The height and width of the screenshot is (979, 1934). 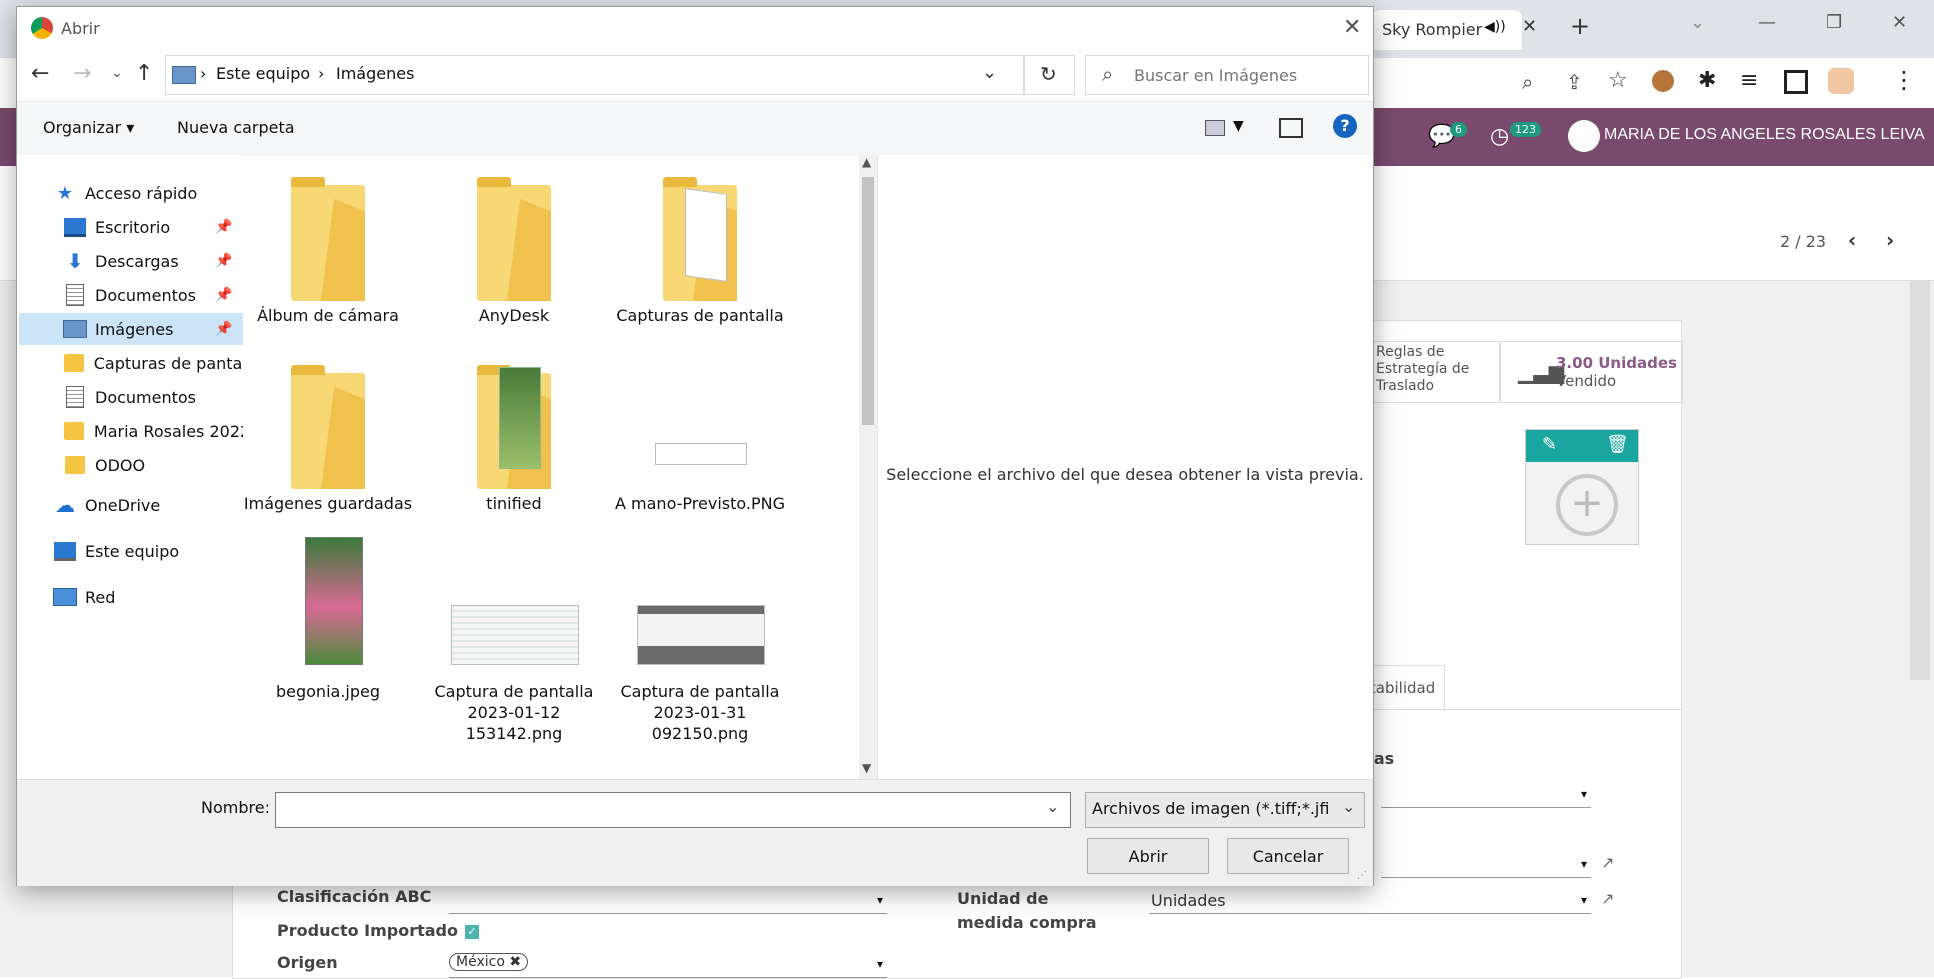 What do you see at coordinates (1495, 27) in the screenshot?
I see `speaker-icon: ◀︎))` at bounding box center [1495, 27].